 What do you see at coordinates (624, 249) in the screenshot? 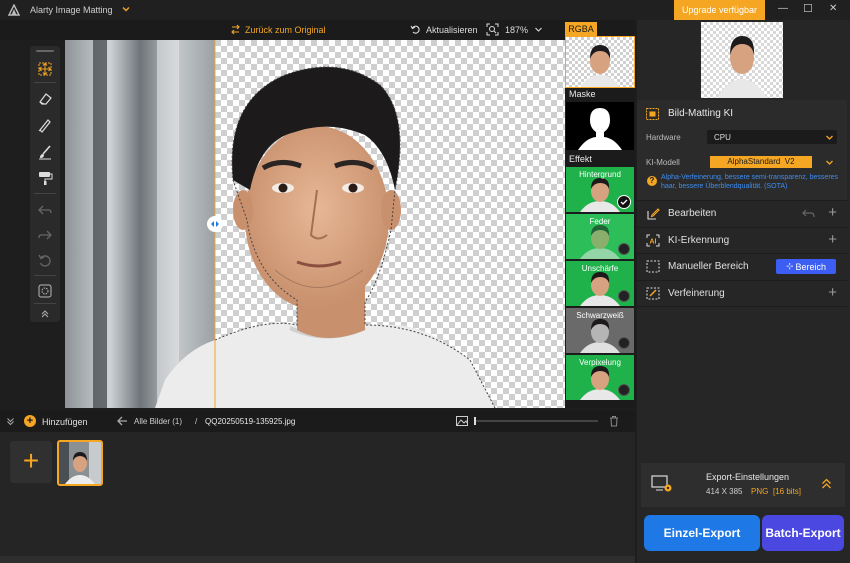
I see `effect-feather-radio` at bounding box center [624, 249].